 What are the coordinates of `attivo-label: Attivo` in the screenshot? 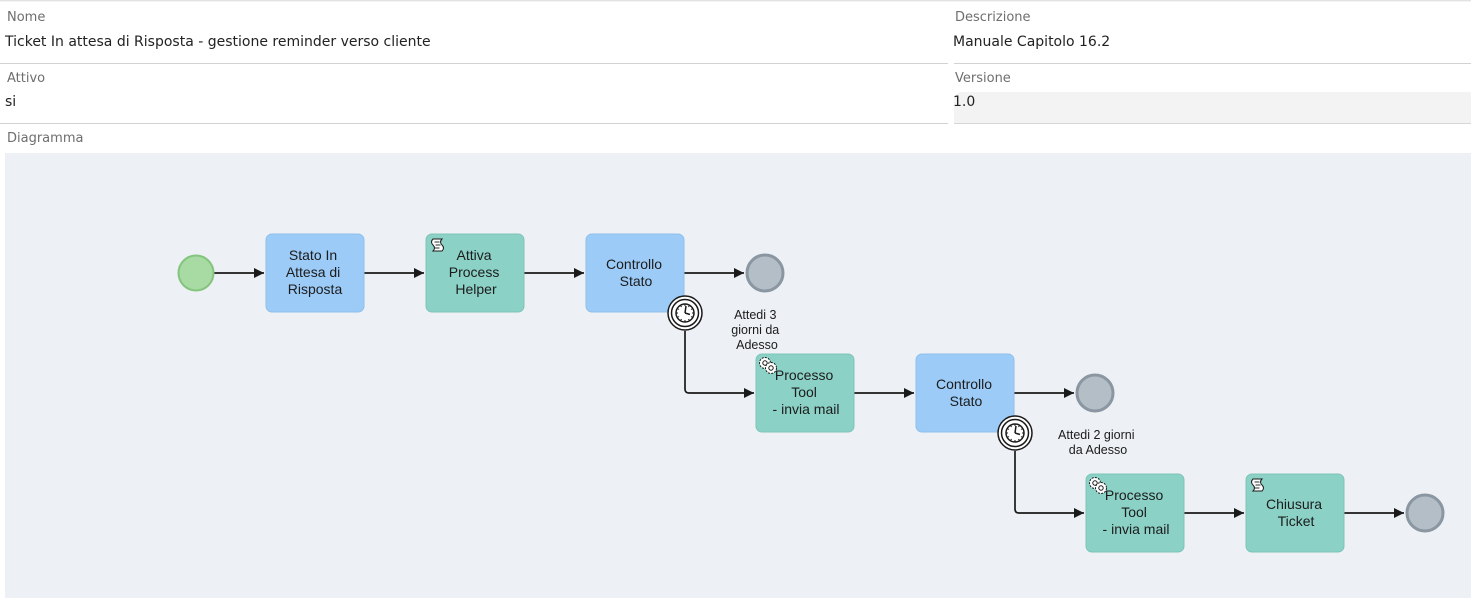 It's located at (26, 78).